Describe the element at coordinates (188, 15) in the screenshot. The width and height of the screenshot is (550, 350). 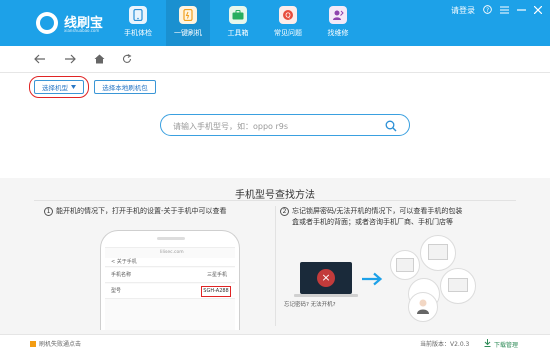
I see `one-click-flash-icon` at that location.